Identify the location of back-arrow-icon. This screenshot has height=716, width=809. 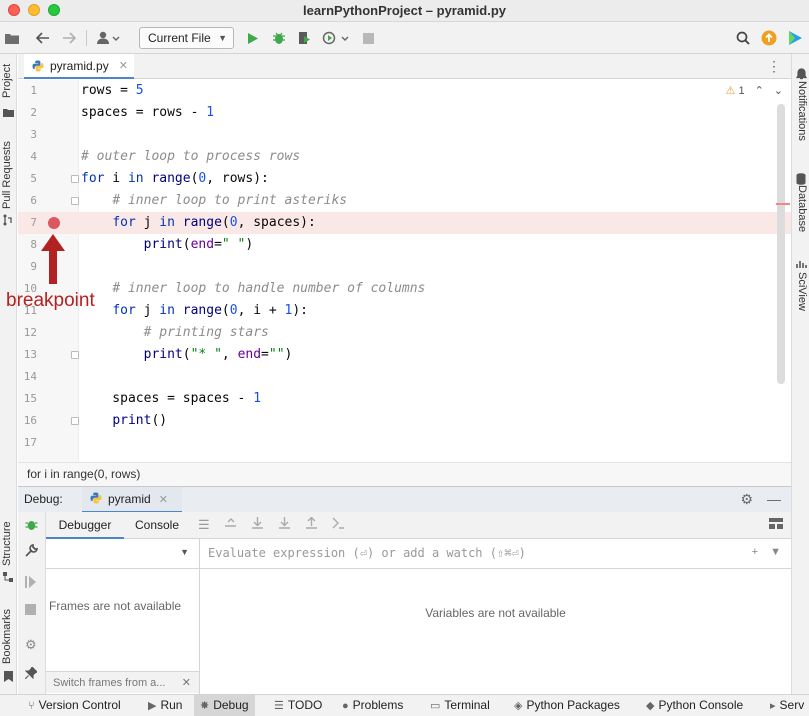
(43, 38).